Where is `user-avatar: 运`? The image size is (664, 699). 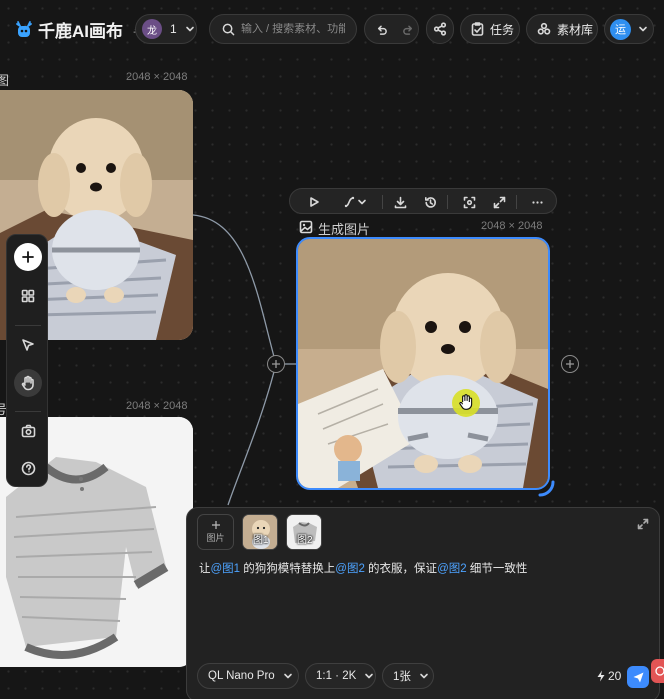 user-avatar: 运 is located at coordinates (620, 29).